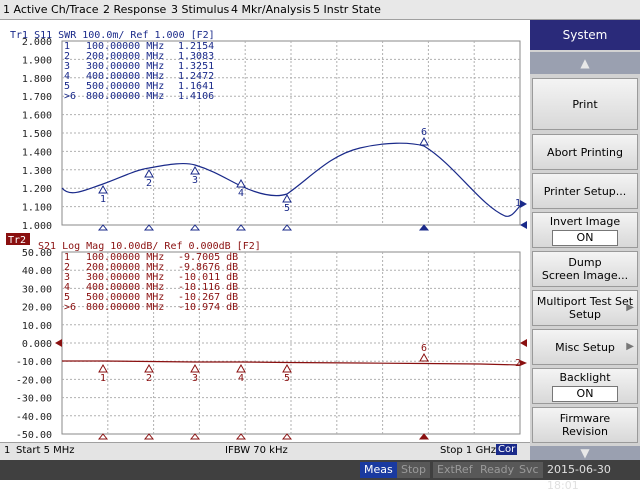 This screenshot has height=494, width=640. I want to click on misc-setup-label: Misc Setup, so click(585, 347).